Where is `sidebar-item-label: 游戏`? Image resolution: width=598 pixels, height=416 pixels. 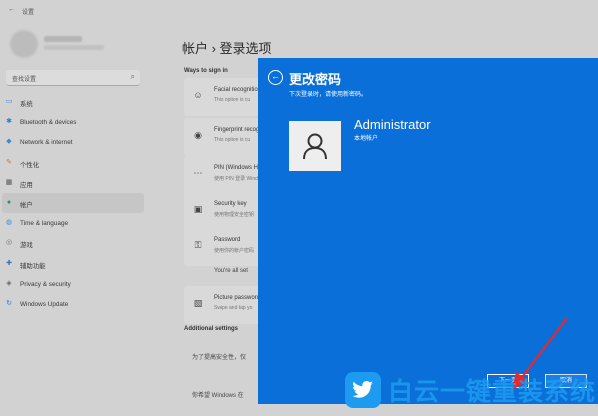 sidebar-item-label: 游戏 is located at coordinates (26, 246).